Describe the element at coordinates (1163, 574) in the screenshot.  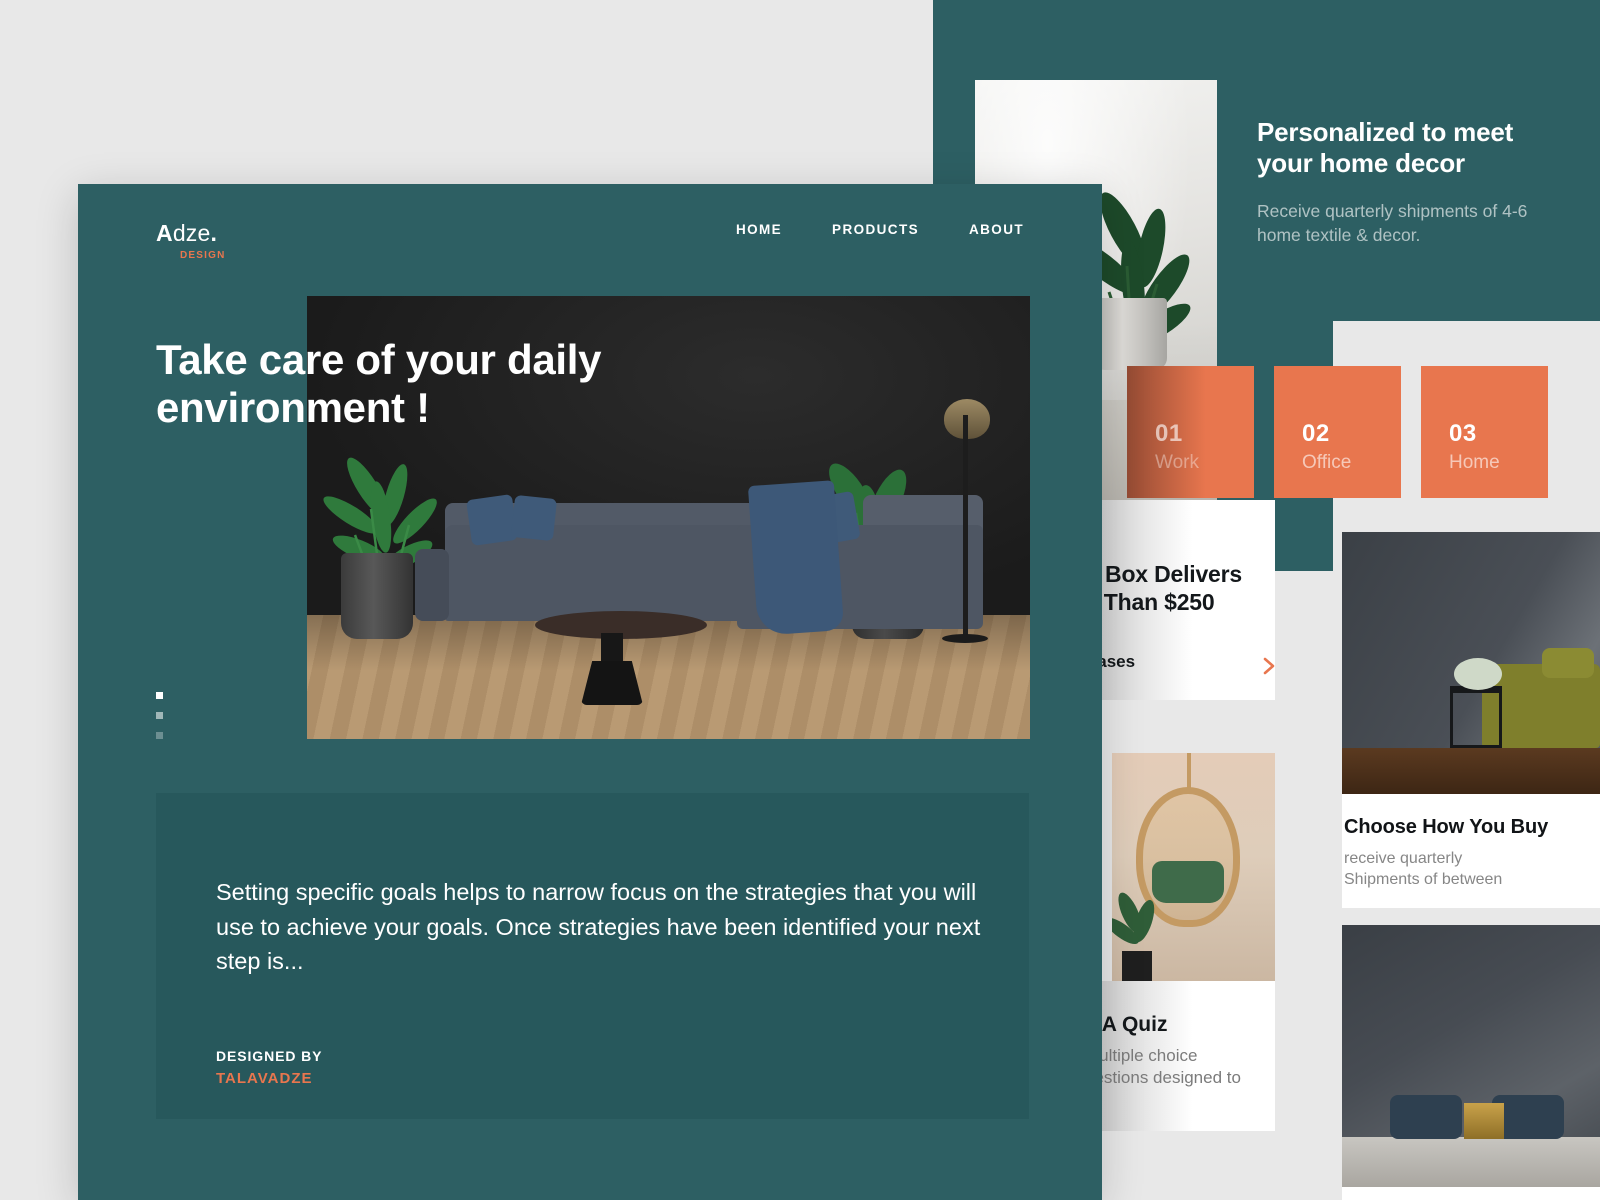
I see `feature-card-title-line1: n Box Delivers` at that location.